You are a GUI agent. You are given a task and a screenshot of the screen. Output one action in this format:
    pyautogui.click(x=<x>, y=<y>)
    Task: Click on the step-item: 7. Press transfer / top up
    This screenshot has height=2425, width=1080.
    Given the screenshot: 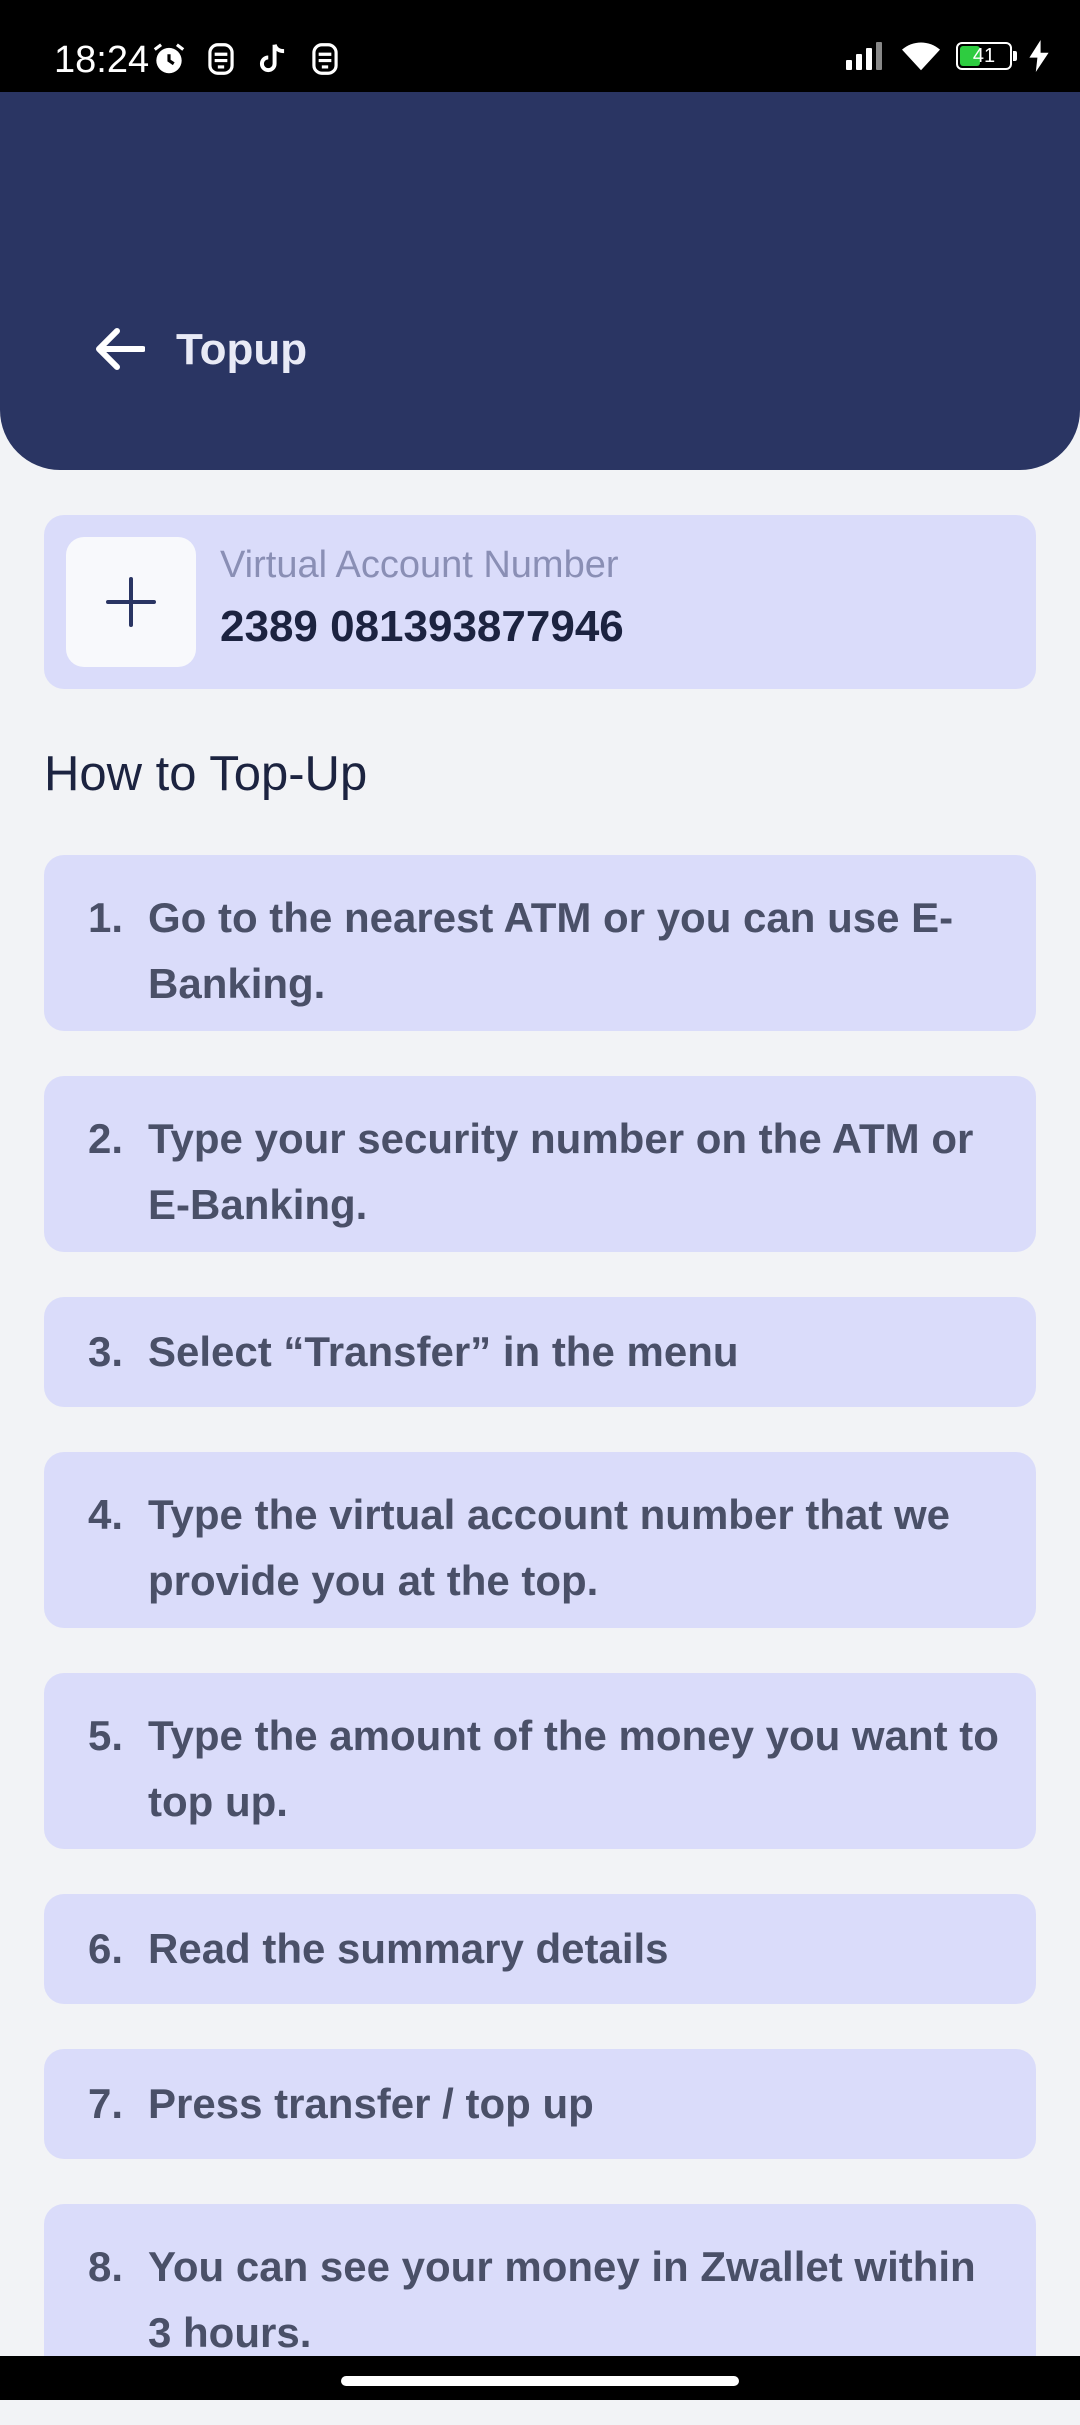 What is the action you would take?
    pyautogui.click(x=540, y=2104)
    